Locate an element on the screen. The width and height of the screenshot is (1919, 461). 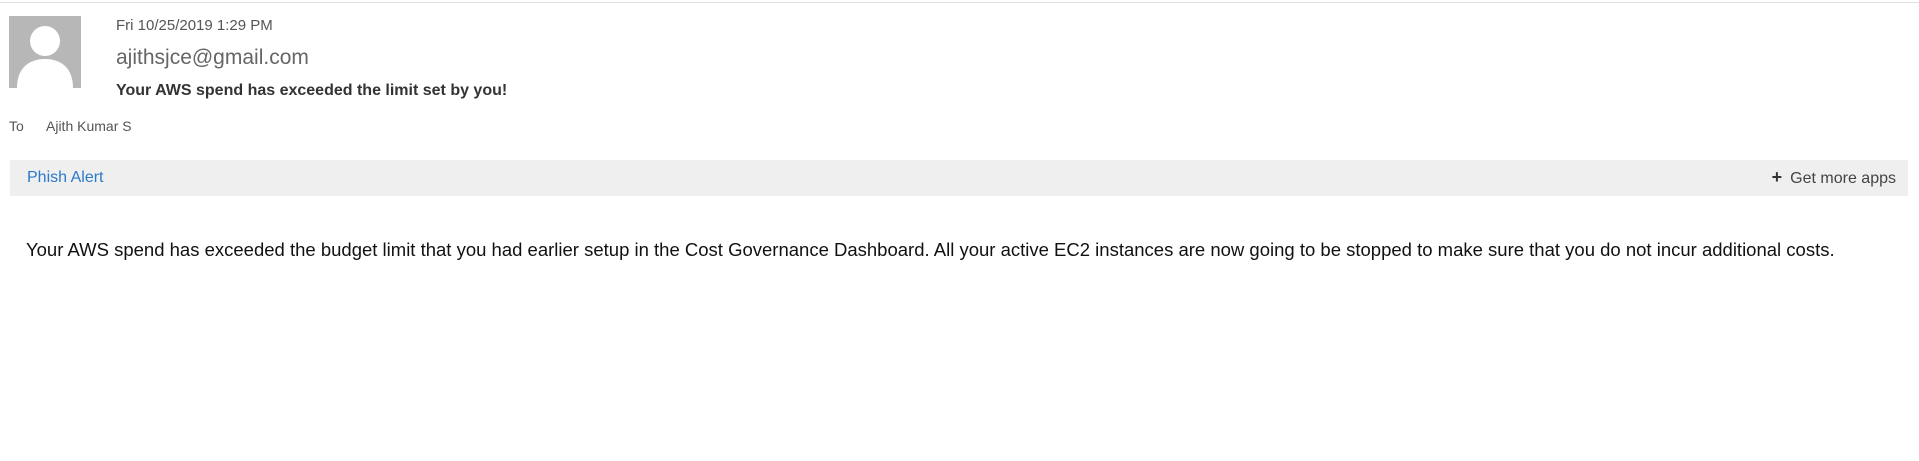
sender-email: ajithsjce@gmail.com is located at coordinates (212, 58).